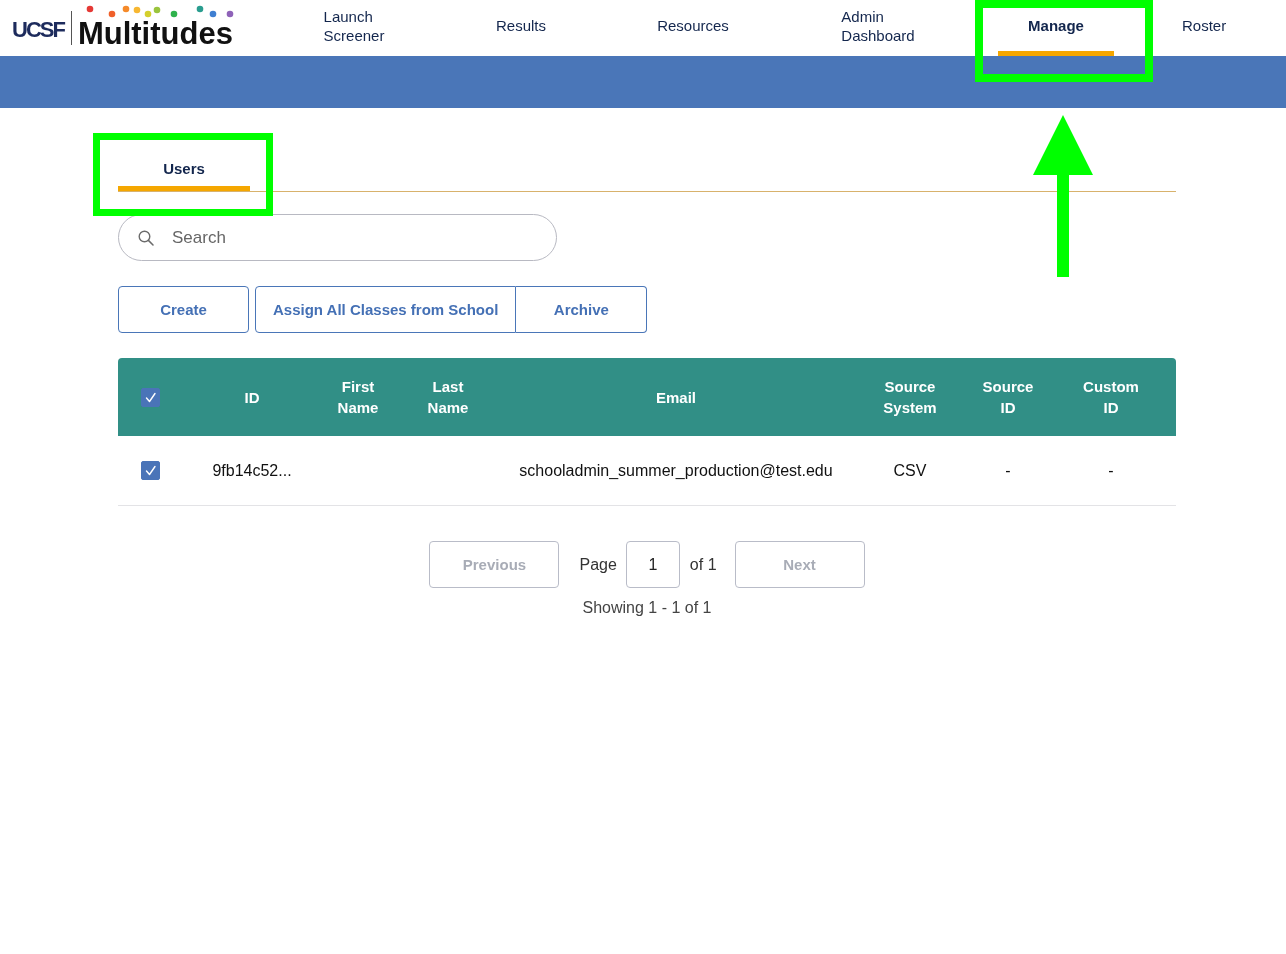  Describe the element at coordinates (878, 28) in the screenshot. I see `nav-link: Admin Dashboard` at that location.